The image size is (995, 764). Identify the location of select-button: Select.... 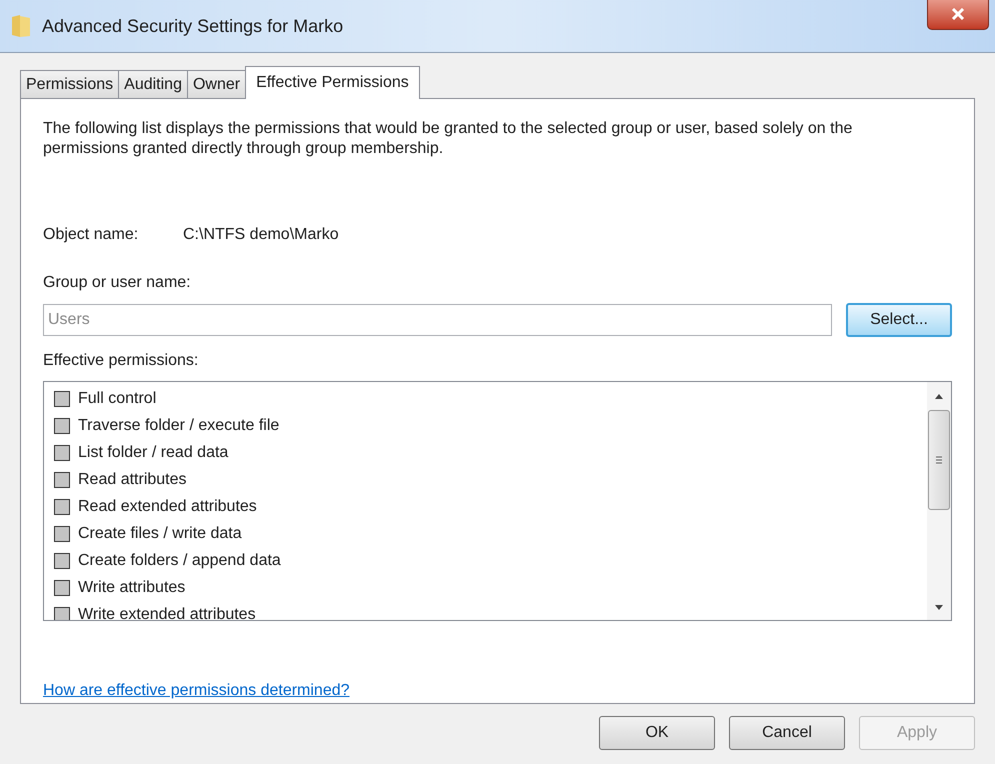
(899, 320).